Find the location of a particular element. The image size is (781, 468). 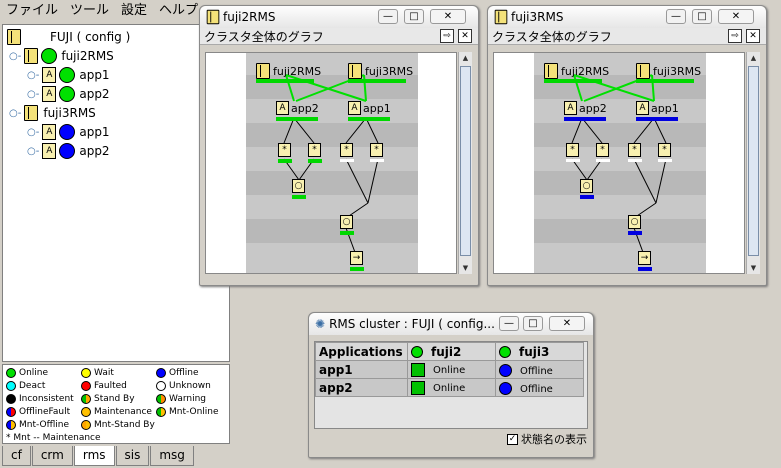

legend-item: OfflineFault is located at coordinates (38, 412).